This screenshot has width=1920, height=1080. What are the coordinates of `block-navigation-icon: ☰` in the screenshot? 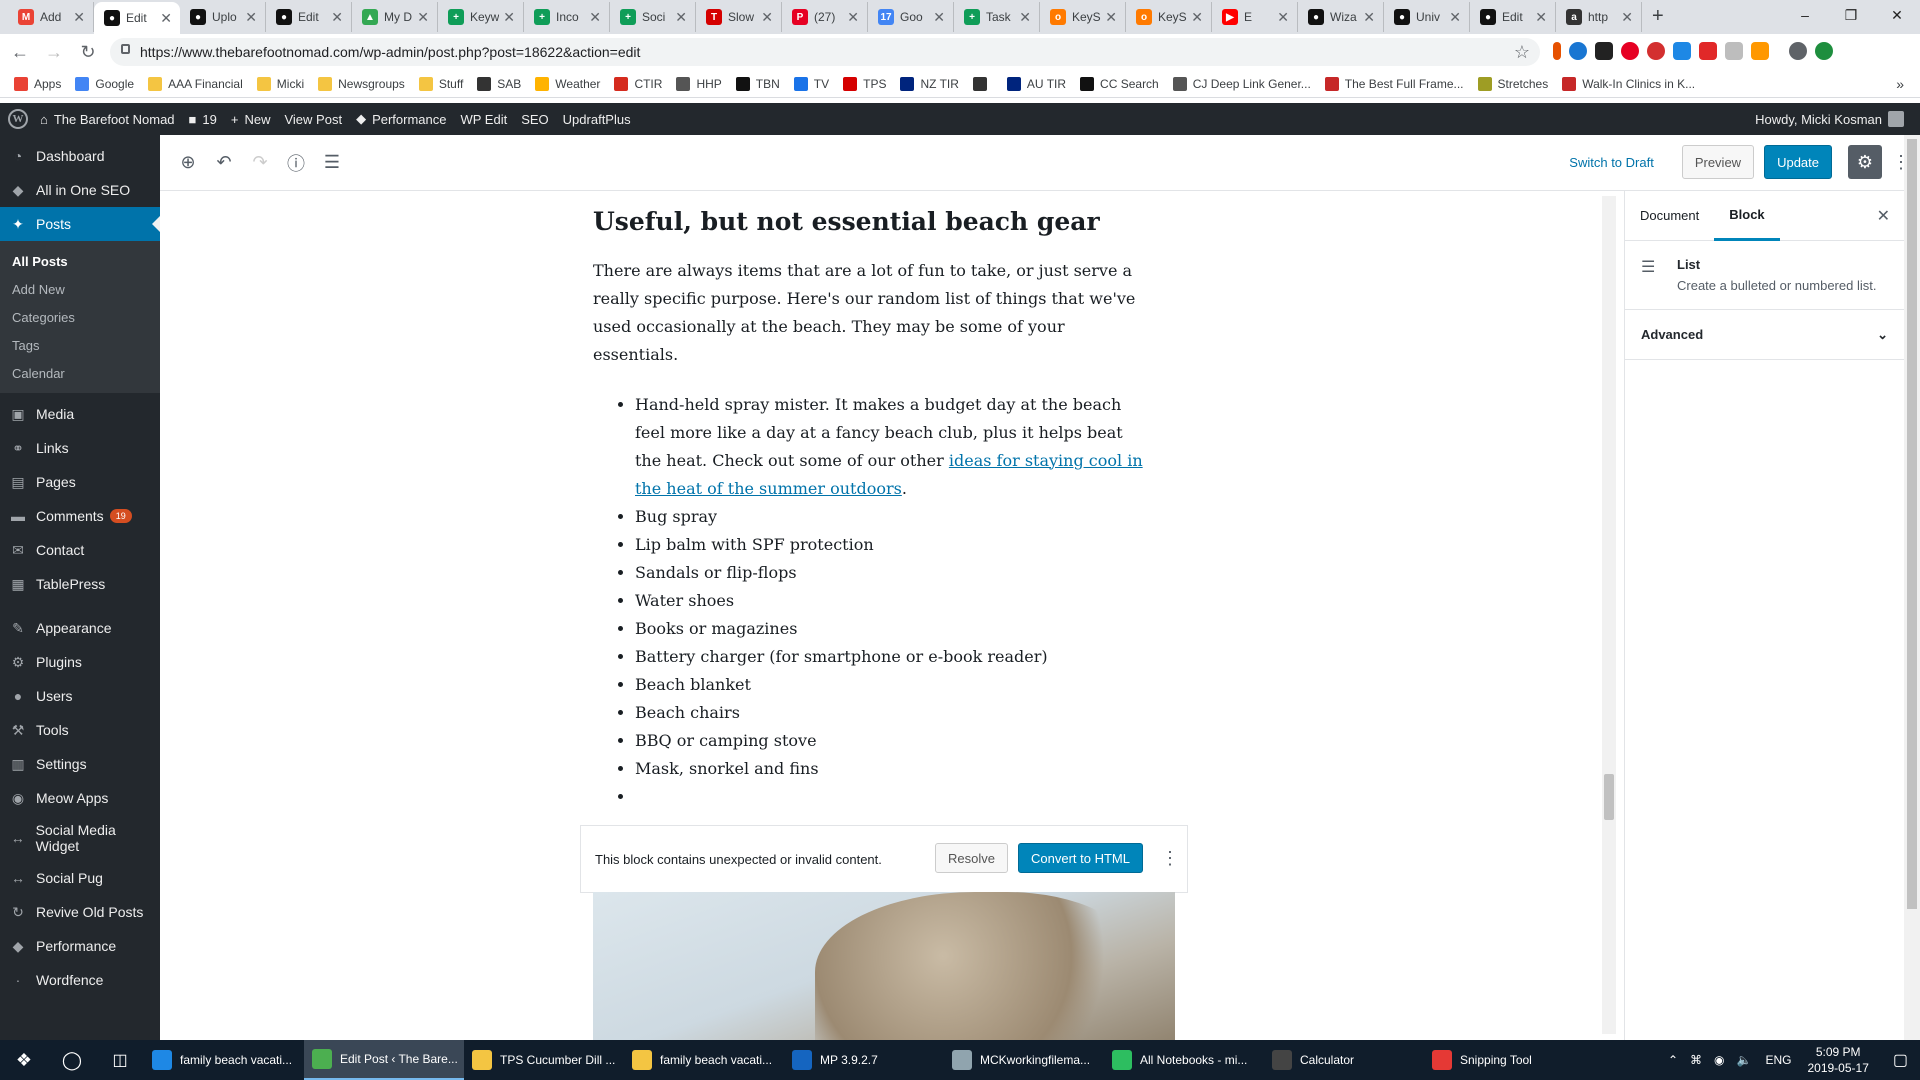 It's located at (332, 163).